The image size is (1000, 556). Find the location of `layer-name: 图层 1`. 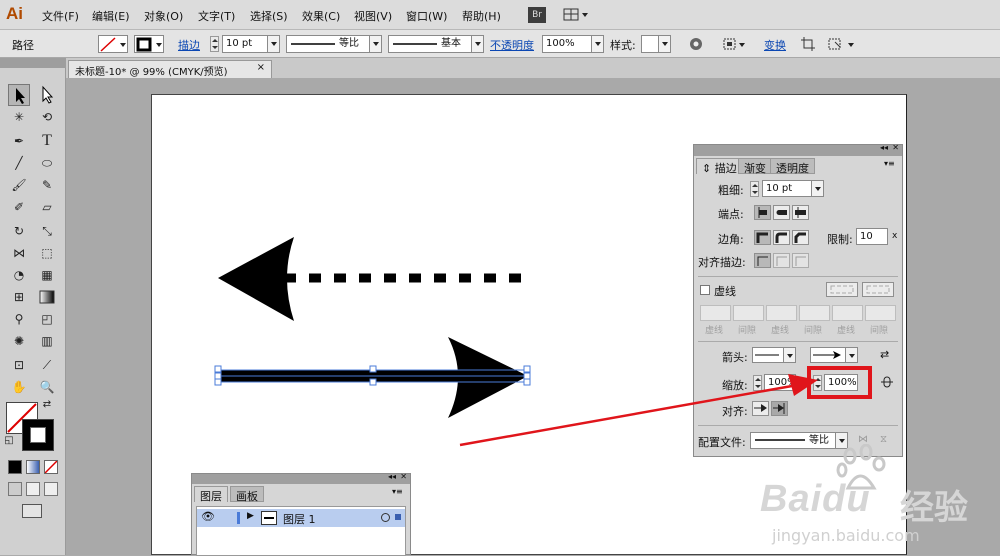

layer-name: 图层 1 is located at coordinates (299, 519).